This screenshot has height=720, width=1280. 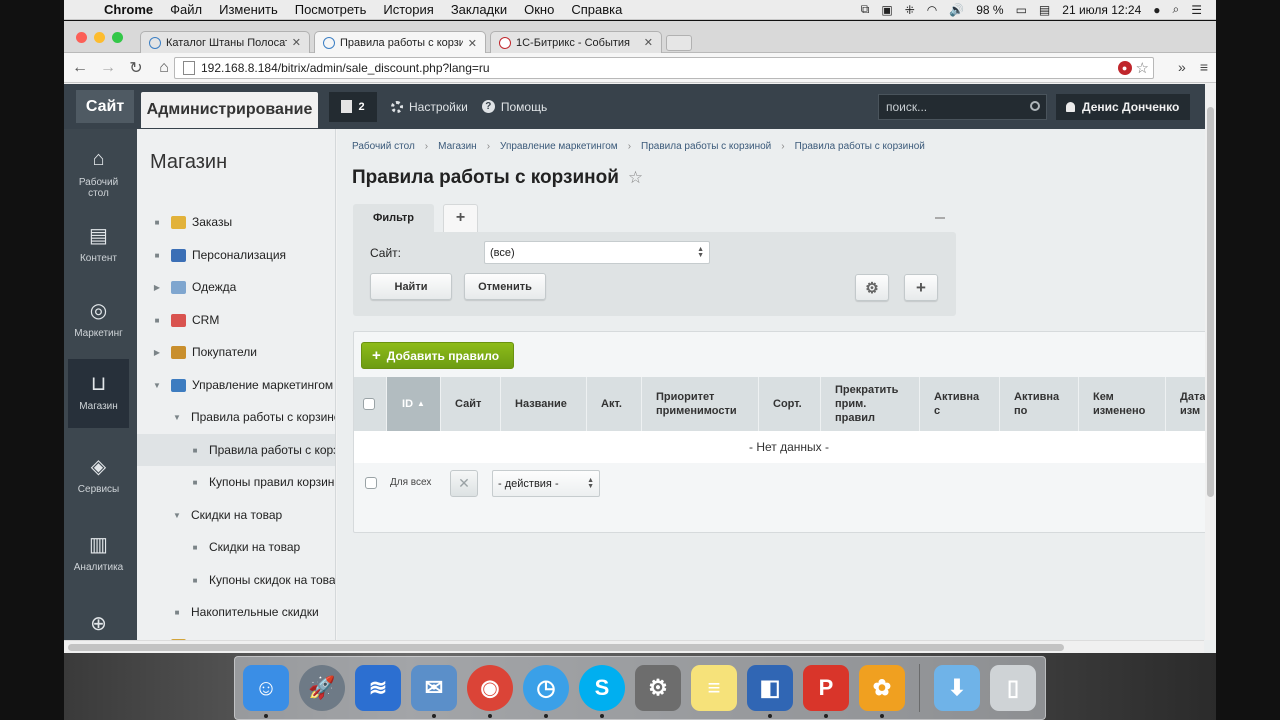 What do you see at coordinates (870, 404) in the screenshot?
I see `column-header-stop-rules: Прекратить прим. правил` at bounding box center [870, 404].